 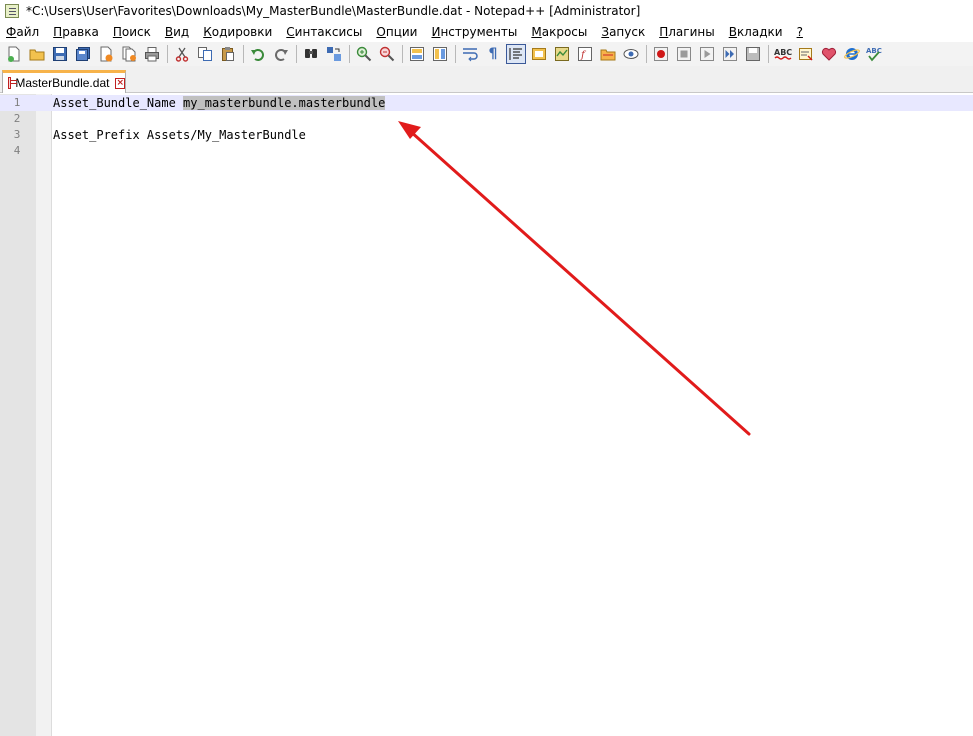 I want to click on fold-margin, so click(x=44, y=415).